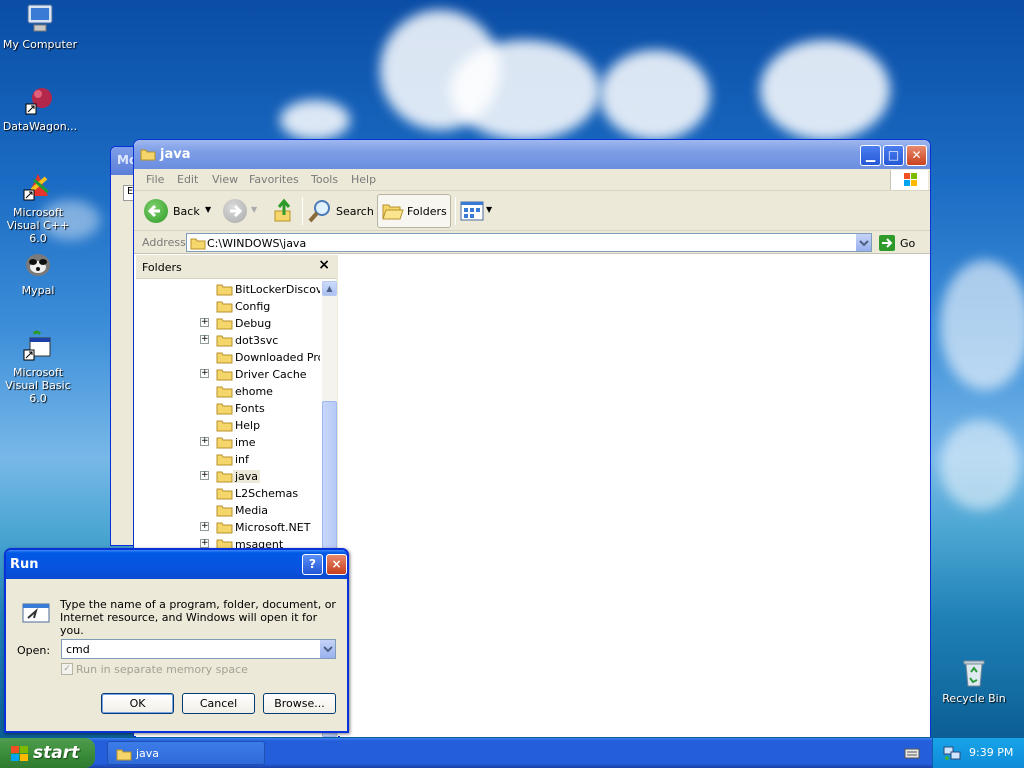 The image size is (1024, 768). I want to click on menu-help: Help, so click(363, 179).